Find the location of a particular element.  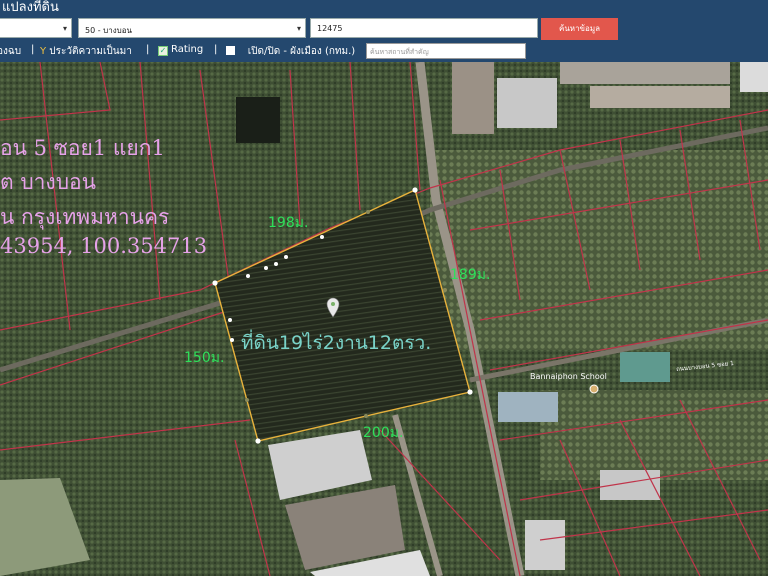

parcel-area-label: ที่ดิน19ไร่2งาน12ตรว. is located at coordinates (336, 343).